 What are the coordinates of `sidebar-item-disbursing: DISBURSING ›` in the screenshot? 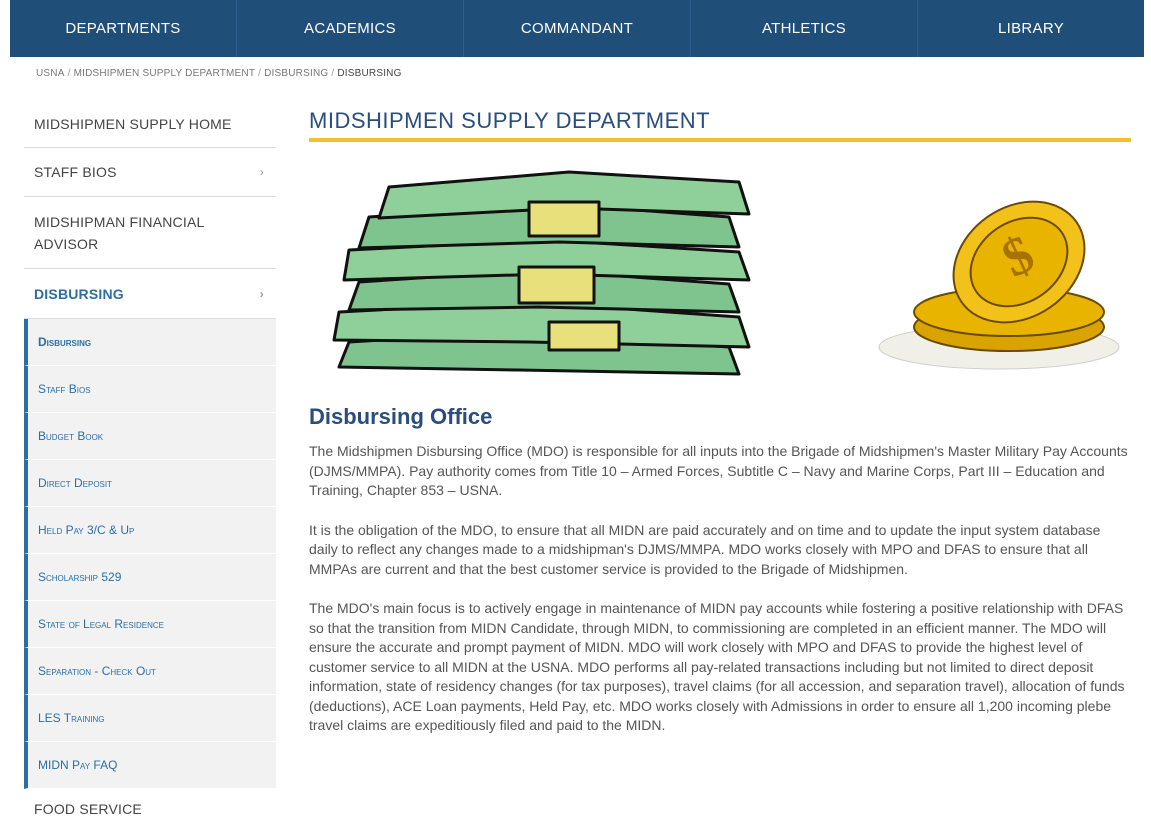 It's located at (150, 294).